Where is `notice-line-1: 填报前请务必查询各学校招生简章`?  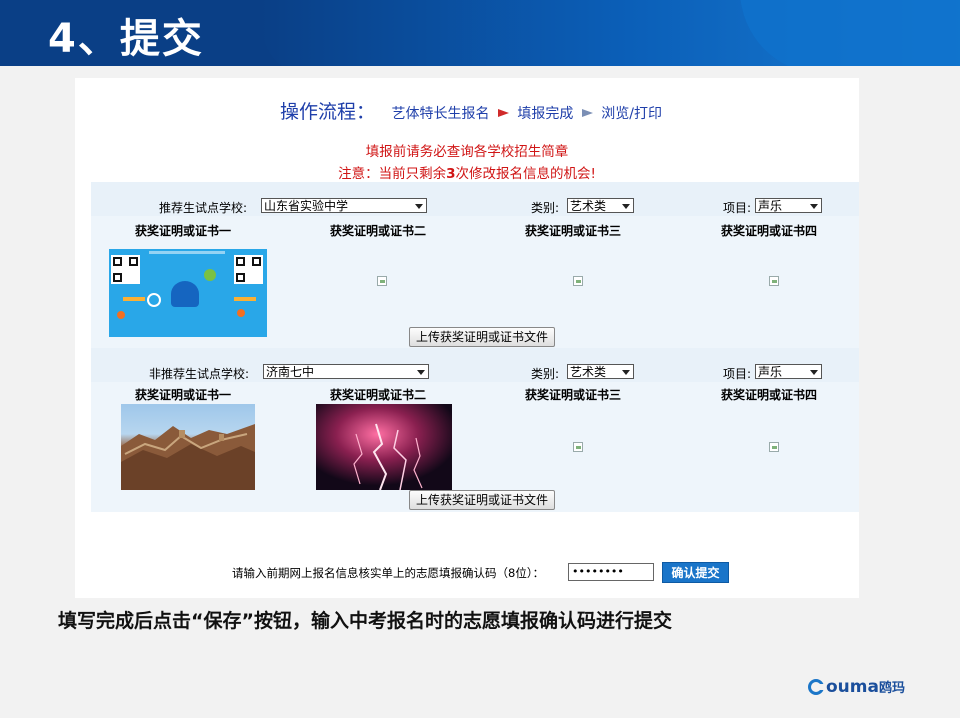
notice-line-1: 填报前请务必查询各学校招生简章 is located at coordinates (467, 152).